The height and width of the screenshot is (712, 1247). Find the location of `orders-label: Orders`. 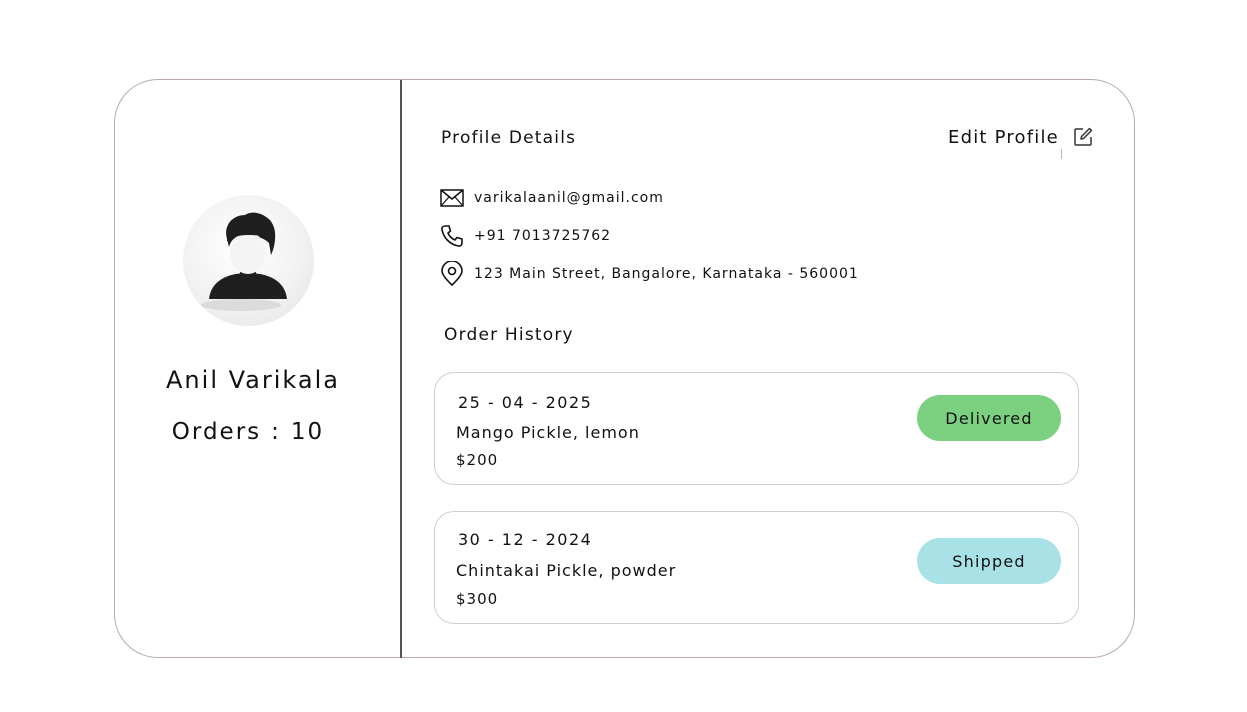

orders-label: Orders is located at coordinates (216, 432).